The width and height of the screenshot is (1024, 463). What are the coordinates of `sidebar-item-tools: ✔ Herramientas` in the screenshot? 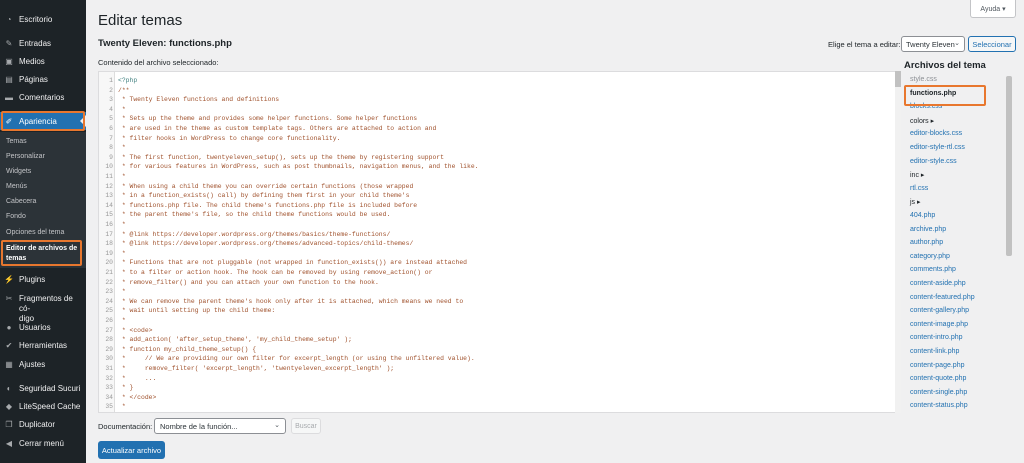 It's located at (43, 345).